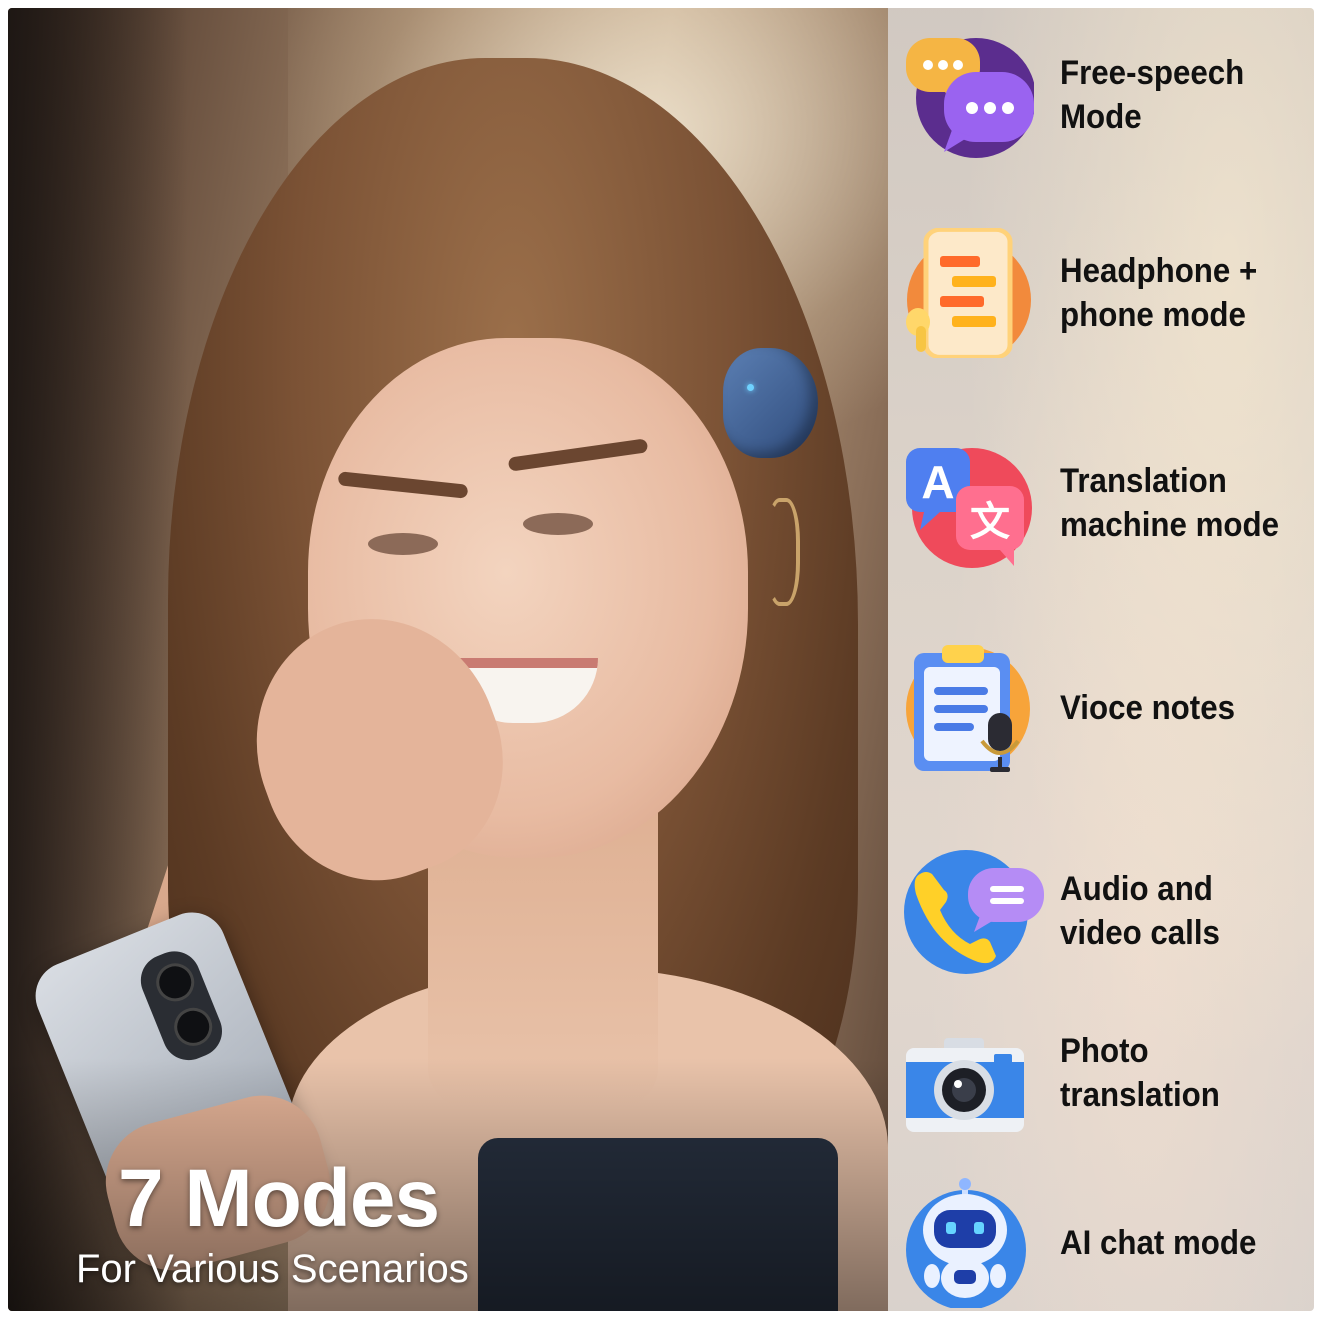 This screenshot has height=1319, width=1322. Describe the element at coordinates (990, 522) in the screenshot. I see `svg-text: 文` at that location.